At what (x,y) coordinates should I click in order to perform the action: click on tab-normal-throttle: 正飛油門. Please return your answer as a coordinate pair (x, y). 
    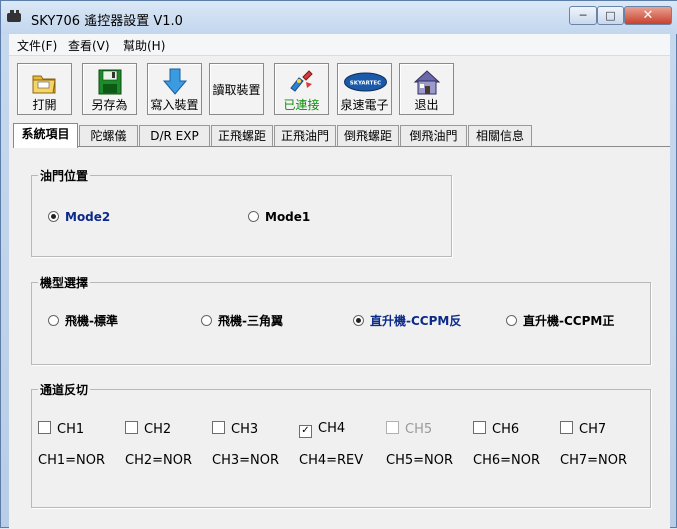
    Looking at the image, I should click on (305, 136).